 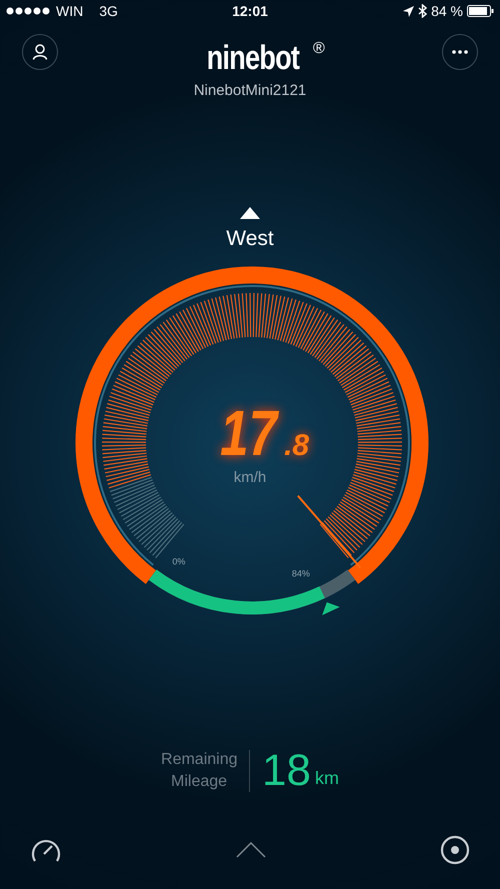 What do you see at coordinates (297, 446) in the screenshot?
I see `speed-decimal: .8` at bounding box center [297, 446].